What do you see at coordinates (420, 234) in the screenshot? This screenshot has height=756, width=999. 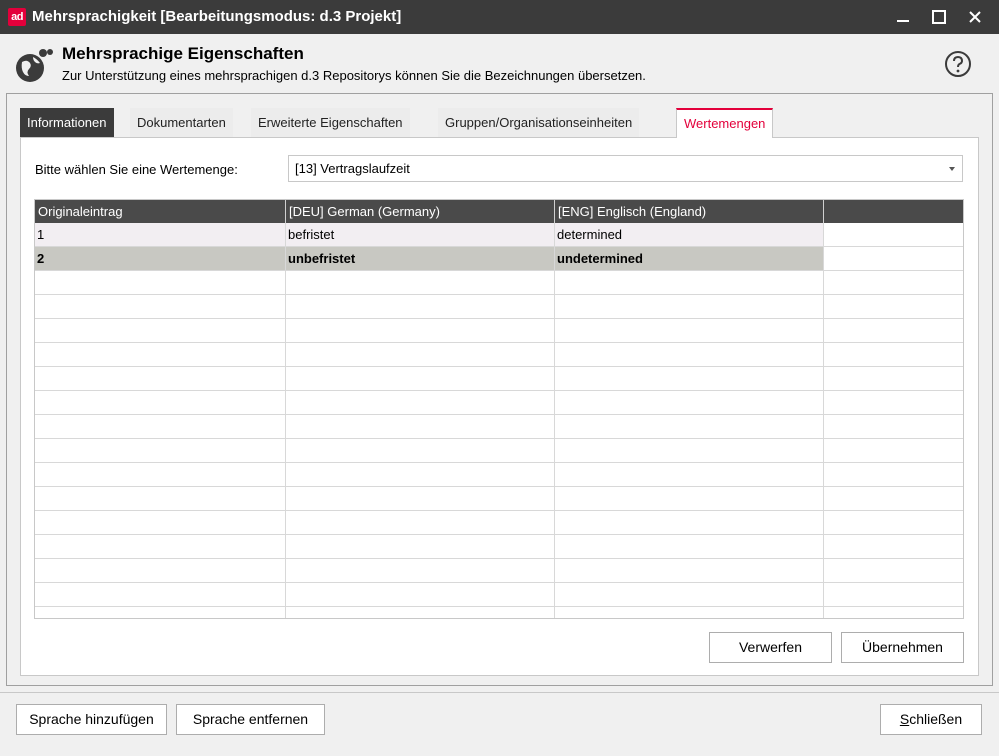 I see `table-cell: befristet` at bounding box center [420, 234].